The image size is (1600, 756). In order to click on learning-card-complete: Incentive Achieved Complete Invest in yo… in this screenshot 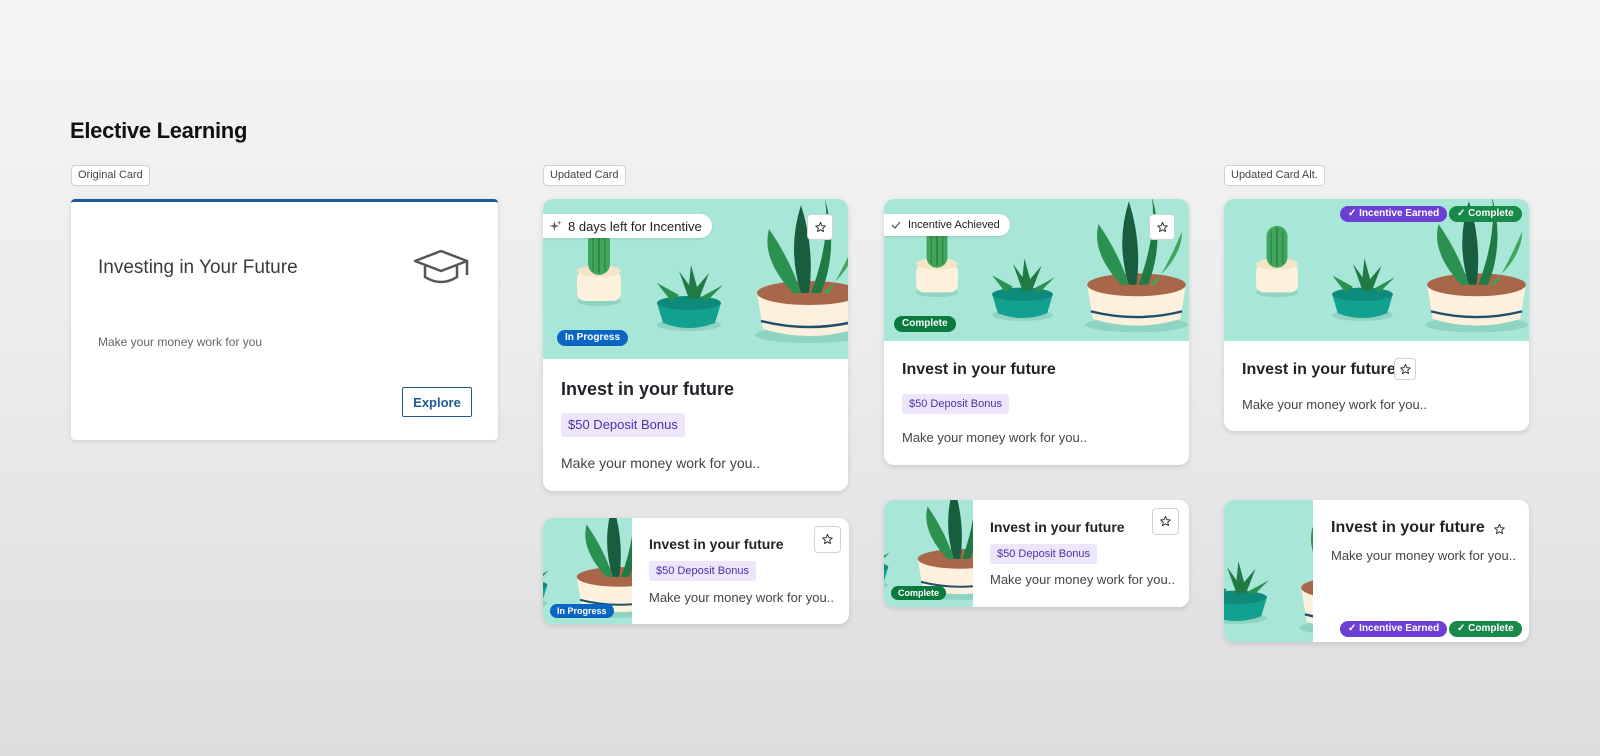, I will do `click(1036, 332)`.